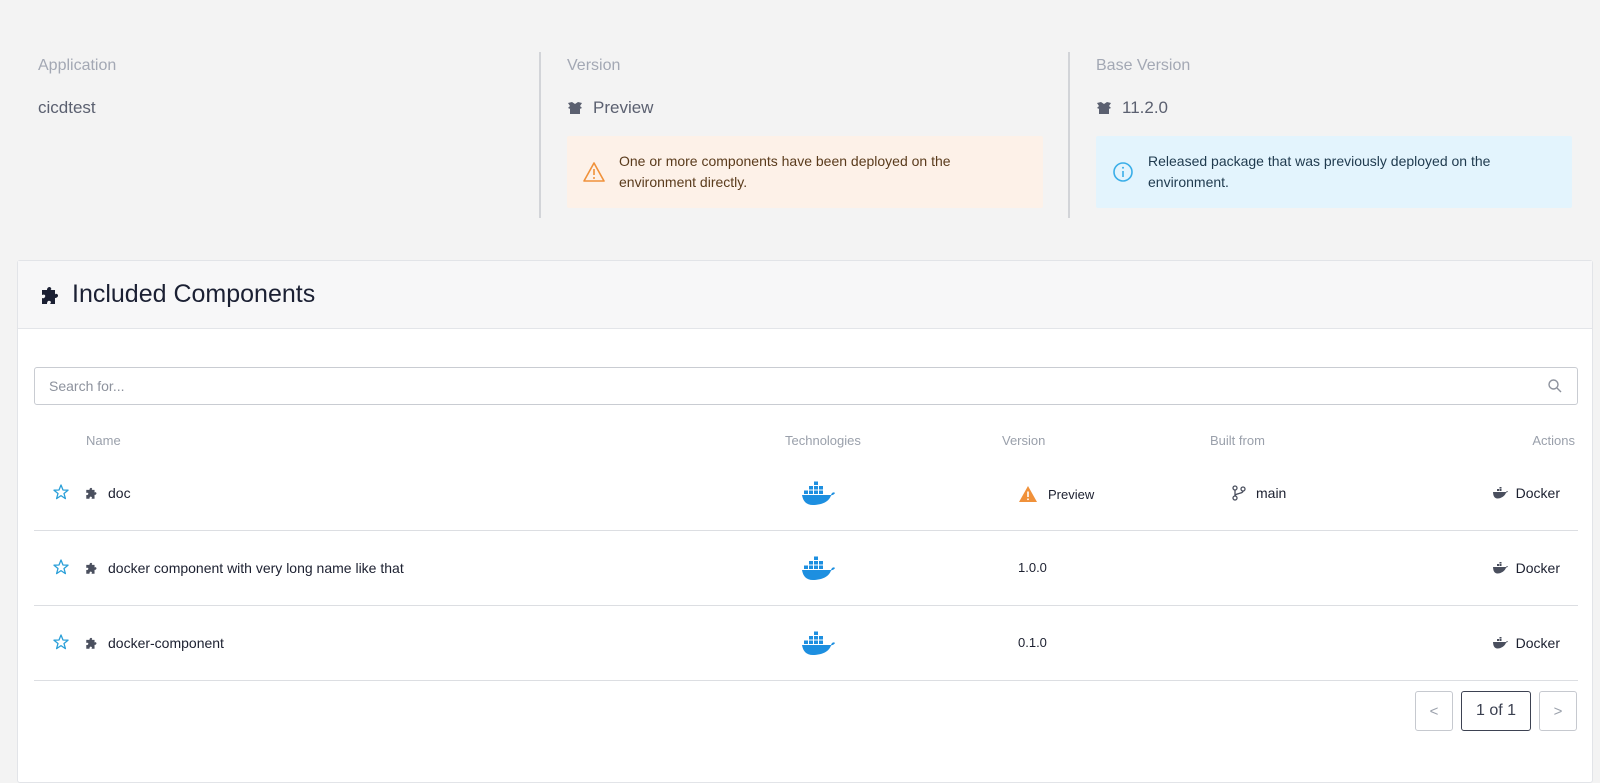 This screenshot has width=1600, height=783. I want to click on base-version-label: Base Version, so click(1143, 65).